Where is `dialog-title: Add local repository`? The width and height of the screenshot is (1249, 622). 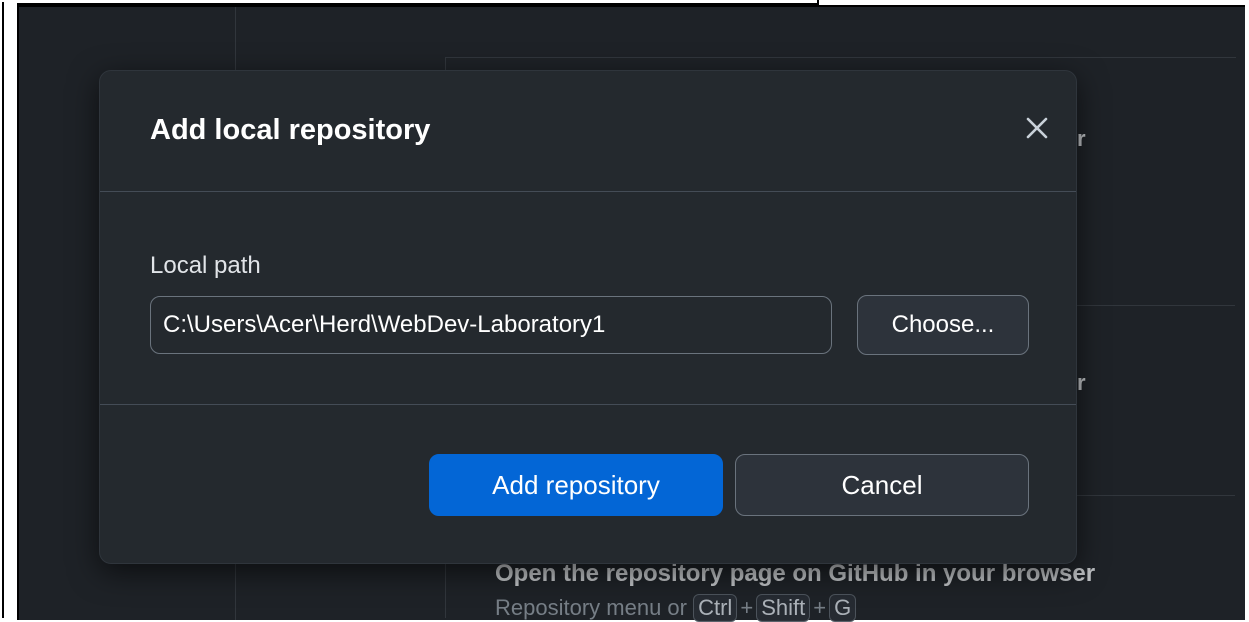
dialog-title: Add local repository is located at coordinates (290, 130).